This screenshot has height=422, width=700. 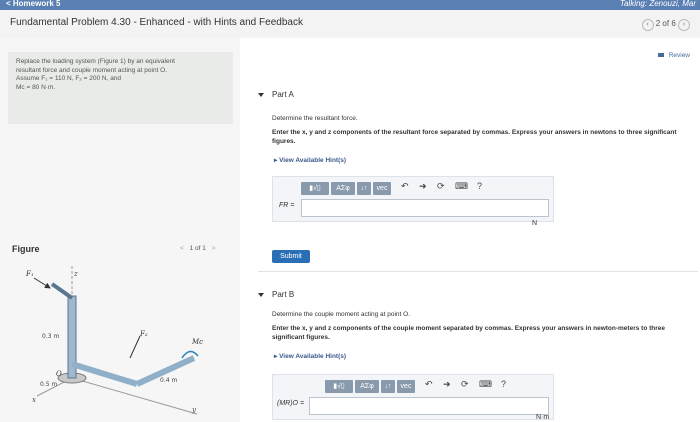 I want to click on top-arm, so click(x=62, y=291).